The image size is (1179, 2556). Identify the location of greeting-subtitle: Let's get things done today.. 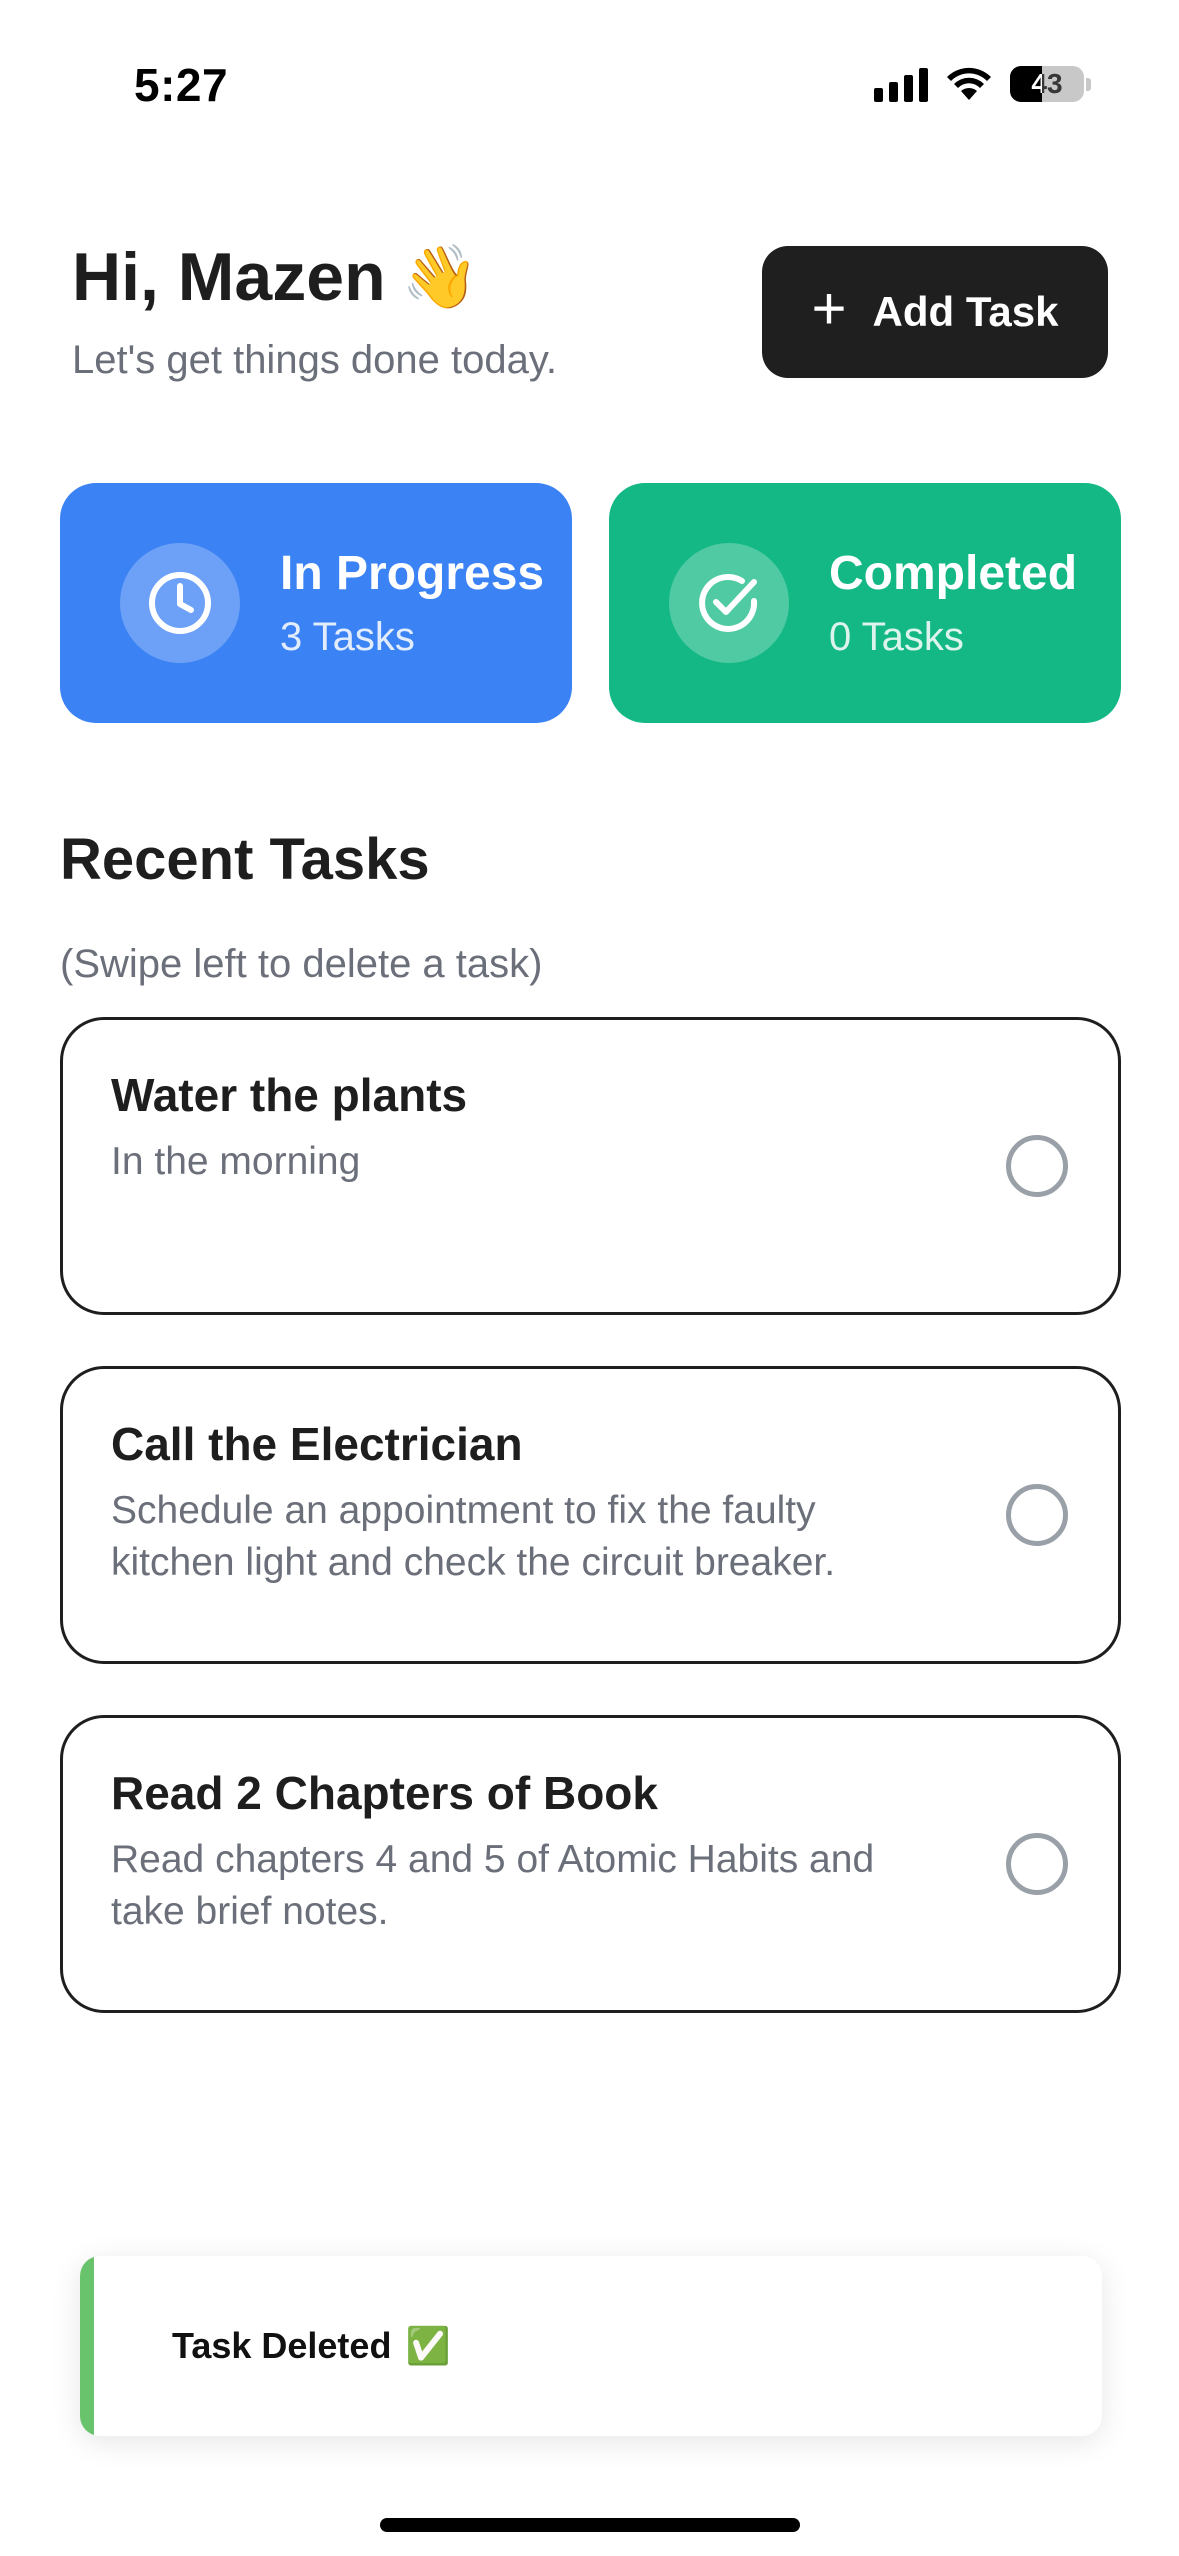
(315, 360).